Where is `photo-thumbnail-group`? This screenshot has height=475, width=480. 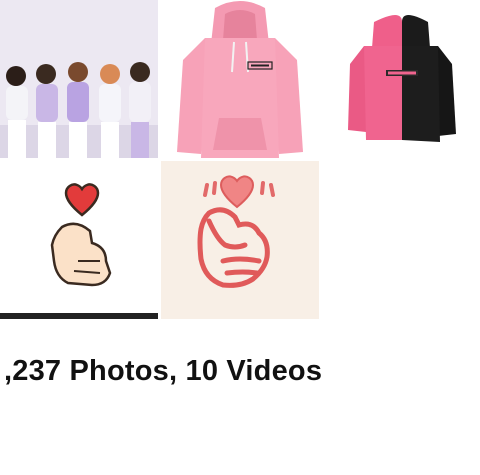 photo-thumbnail-group is located at coordinates (79, 79).